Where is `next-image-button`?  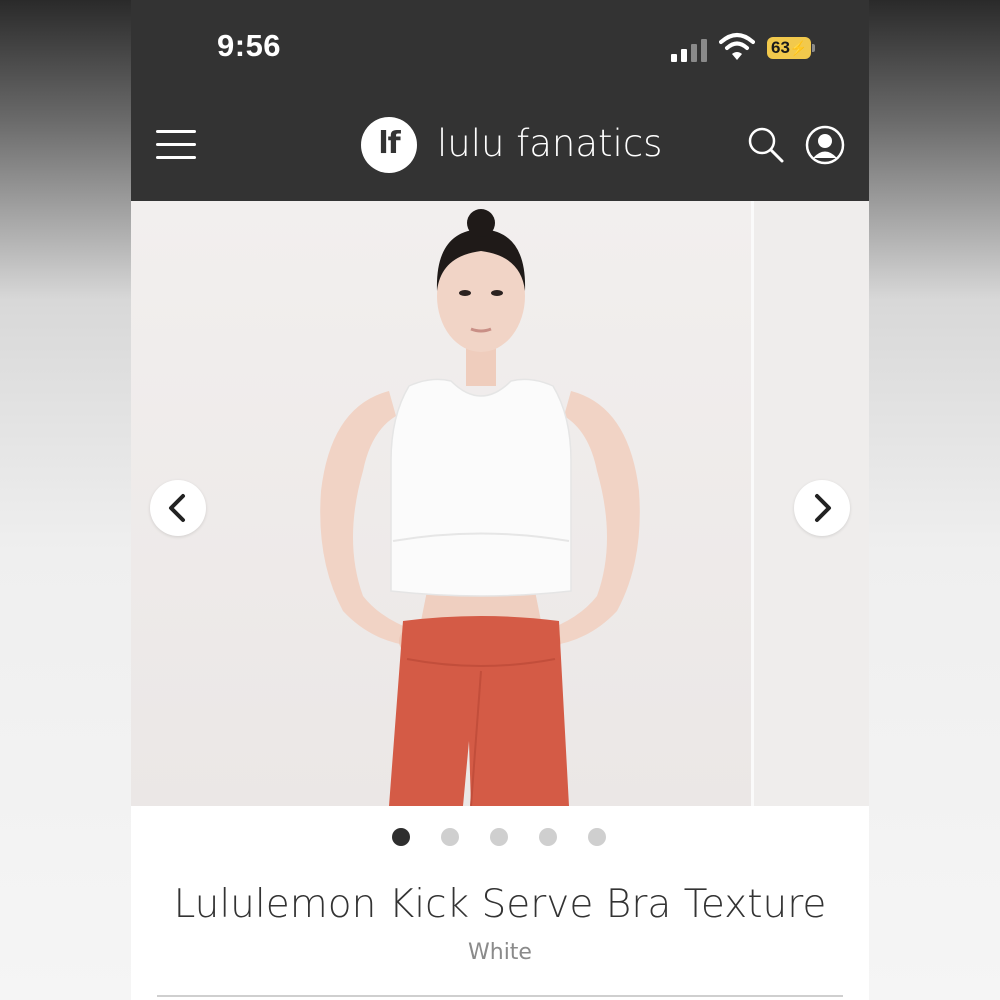
next-image-button is located at coordinates (822, 508).